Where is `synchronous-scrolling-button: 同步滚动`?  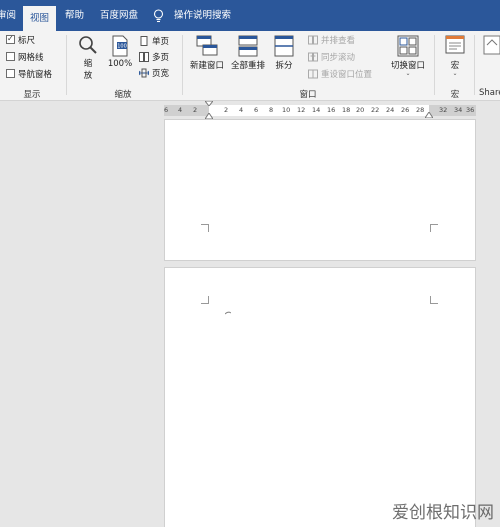 synchronous-scrolling-button: 同步滚动 is located at coordinates (331, 58).